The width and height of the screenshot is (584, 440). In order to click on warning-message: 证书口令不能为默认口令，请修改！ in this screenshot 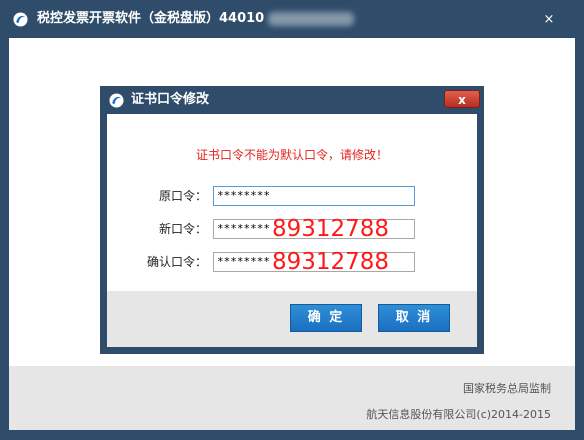, I will do `click(291, 155)`.